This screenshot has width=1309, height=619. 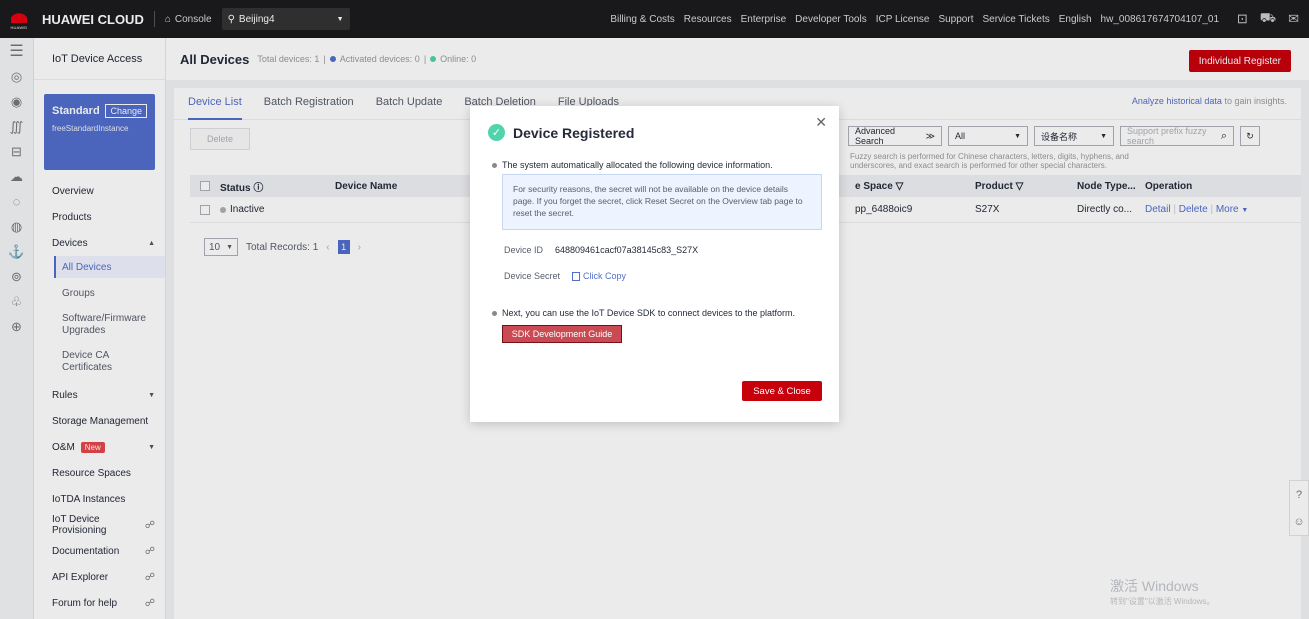 I want to click on save-and-close-button: Save & Close, so click(x=782, y=391).